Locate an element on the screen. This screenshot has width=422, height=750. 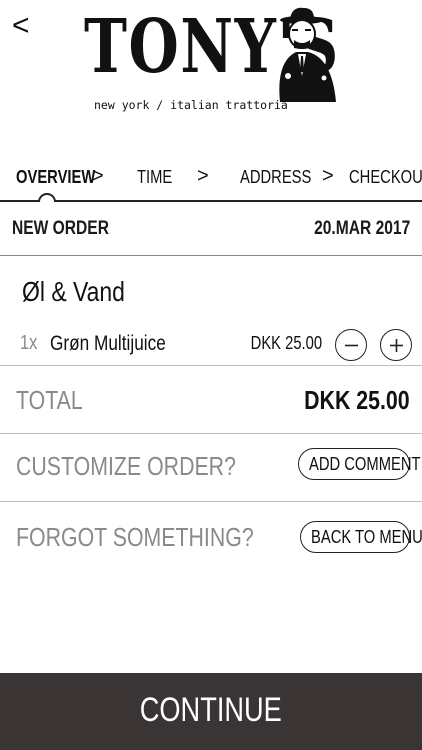
add-comment-button: ADD COMMENT is located at coordinates (359, 464).